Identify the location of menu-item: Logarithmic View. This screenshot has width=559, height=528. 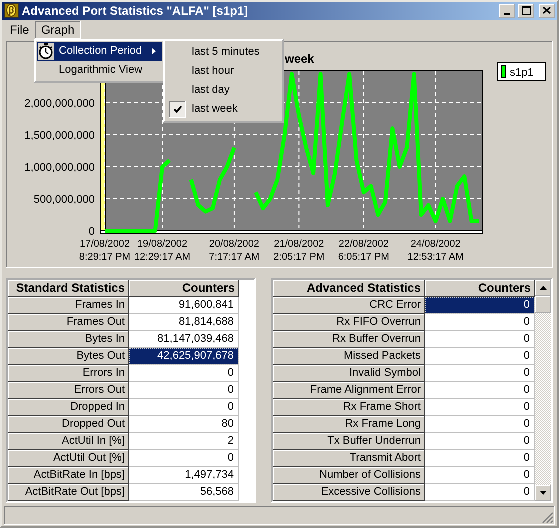
(99, 70).